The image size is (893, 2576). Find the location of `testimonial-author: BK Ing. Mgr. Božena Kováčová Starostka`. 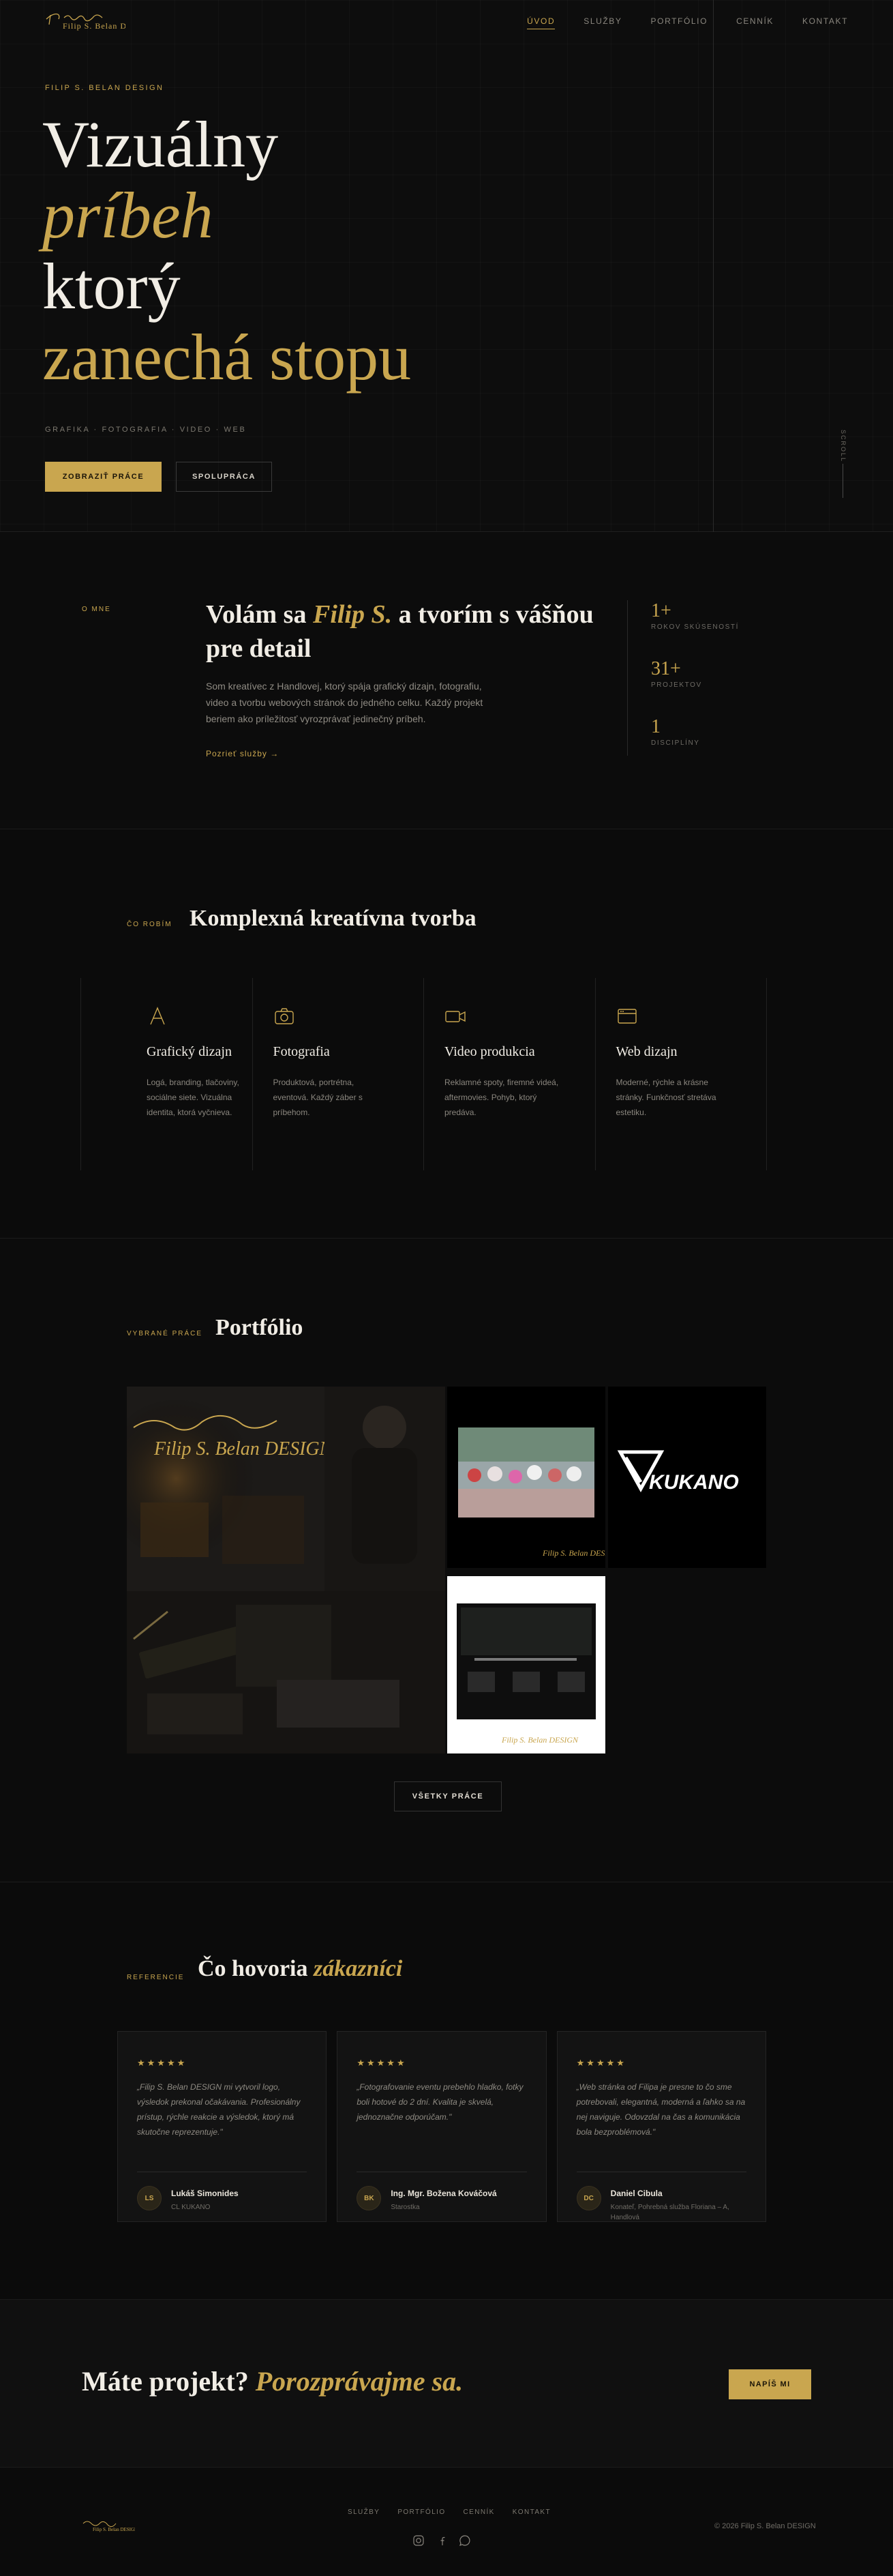

testimonial-author: BK Ing. Mgr. Božena Kováčová Starostka is located at coordinates (442, 2199).